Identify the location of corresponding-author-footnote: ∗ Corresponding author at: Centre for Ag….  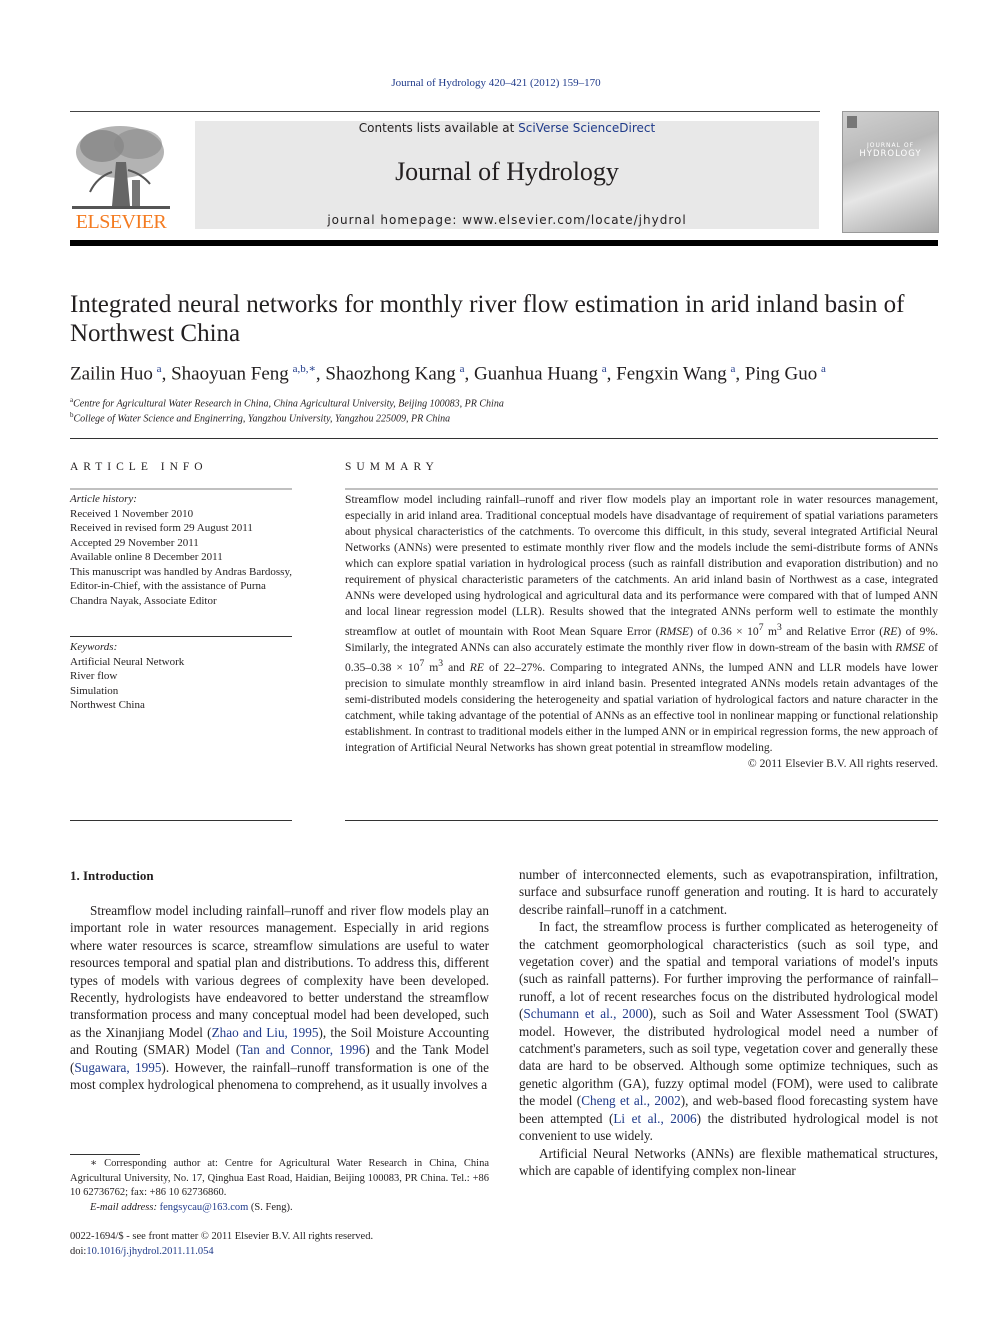
(279, 1186).